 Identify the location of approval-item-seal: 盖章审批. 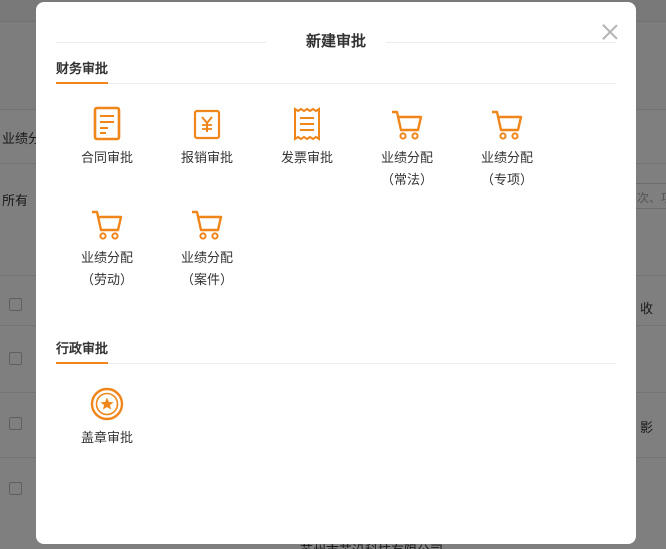
(107, 418).